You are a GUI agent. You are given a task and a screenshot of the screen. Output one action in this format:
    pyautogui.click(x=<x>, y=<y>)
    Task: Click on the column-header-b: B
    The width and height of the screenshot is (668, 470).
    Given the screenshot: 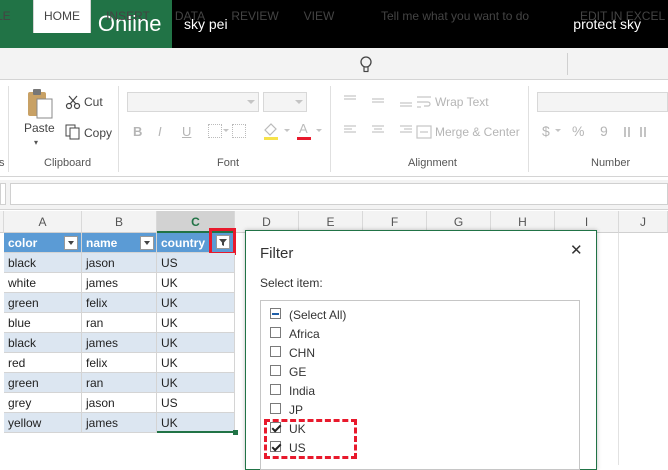 What is the action you would take?
    pyautogui.click(x=119, y=222)
    